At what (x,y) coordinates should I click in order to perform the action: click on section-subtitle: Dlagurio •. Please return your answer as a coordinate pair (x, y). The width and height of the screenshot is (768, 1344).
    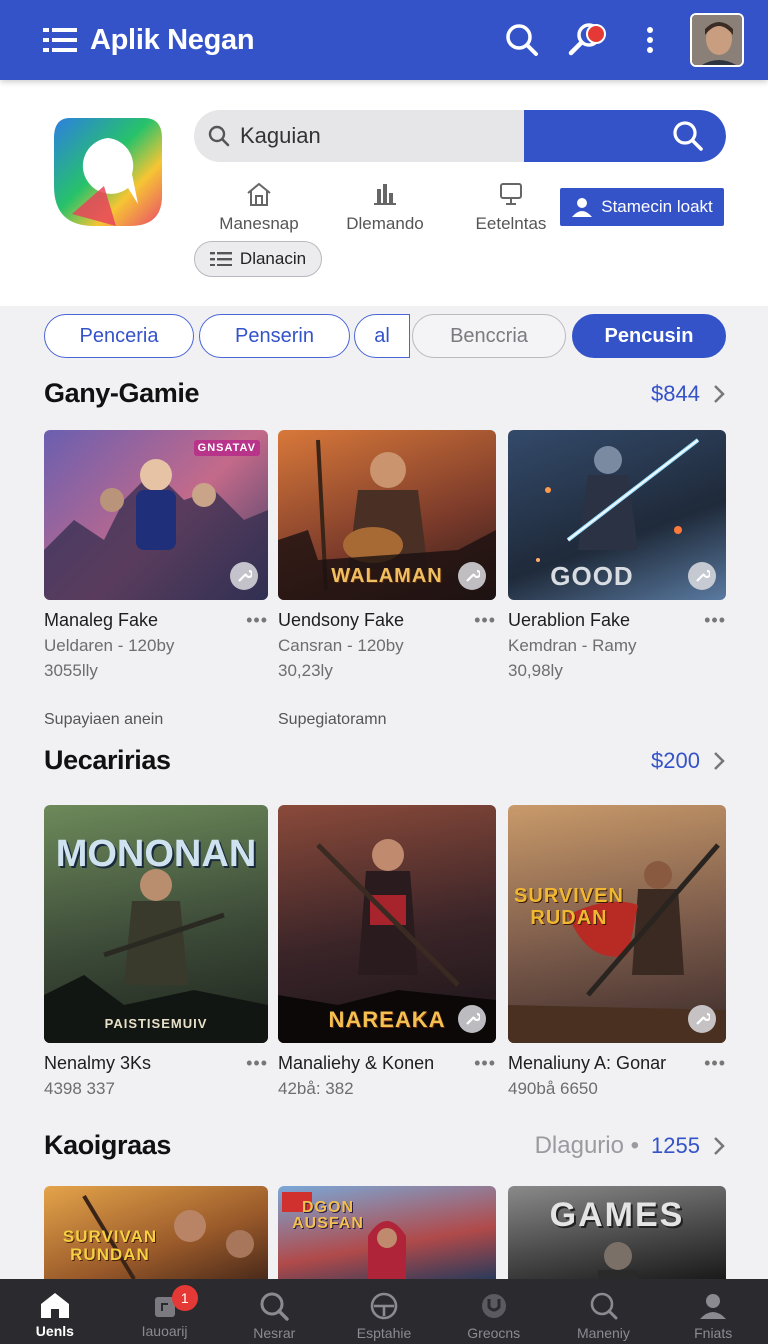
    Looking at the image, I should click on (587, 1145).